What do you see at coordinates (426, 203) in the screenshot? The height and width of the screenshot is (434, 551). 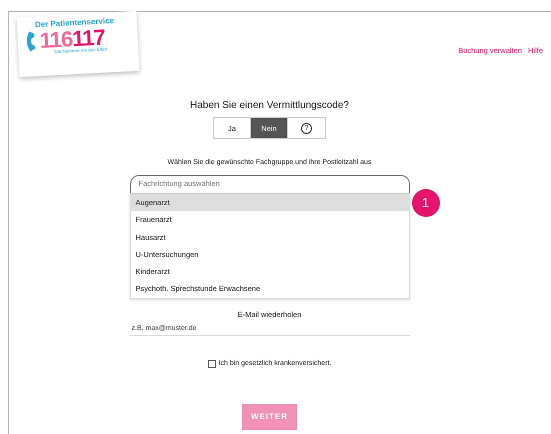 I see `callout-badge: 1` at bounding box center [426, 203].